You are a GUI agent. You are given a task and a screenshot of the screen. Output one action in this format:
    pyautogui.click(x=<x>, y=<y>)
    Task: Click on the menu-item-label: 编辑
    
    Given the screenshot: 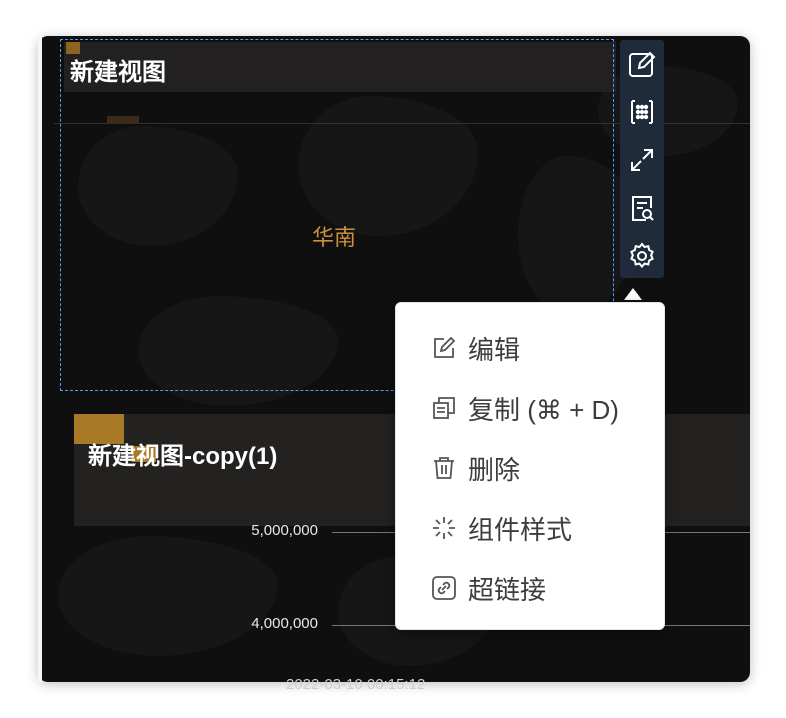 What is the action you would take?
    pyautogui.click(x=494, y=349)
    